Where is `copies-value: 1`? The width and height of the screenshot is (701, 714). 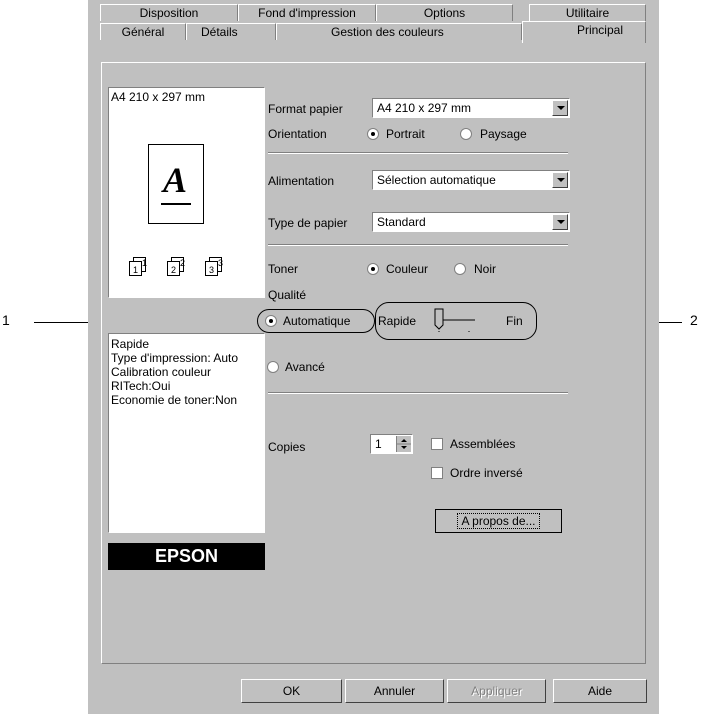 copies-value: 1 is located at coordinates (378, 444).